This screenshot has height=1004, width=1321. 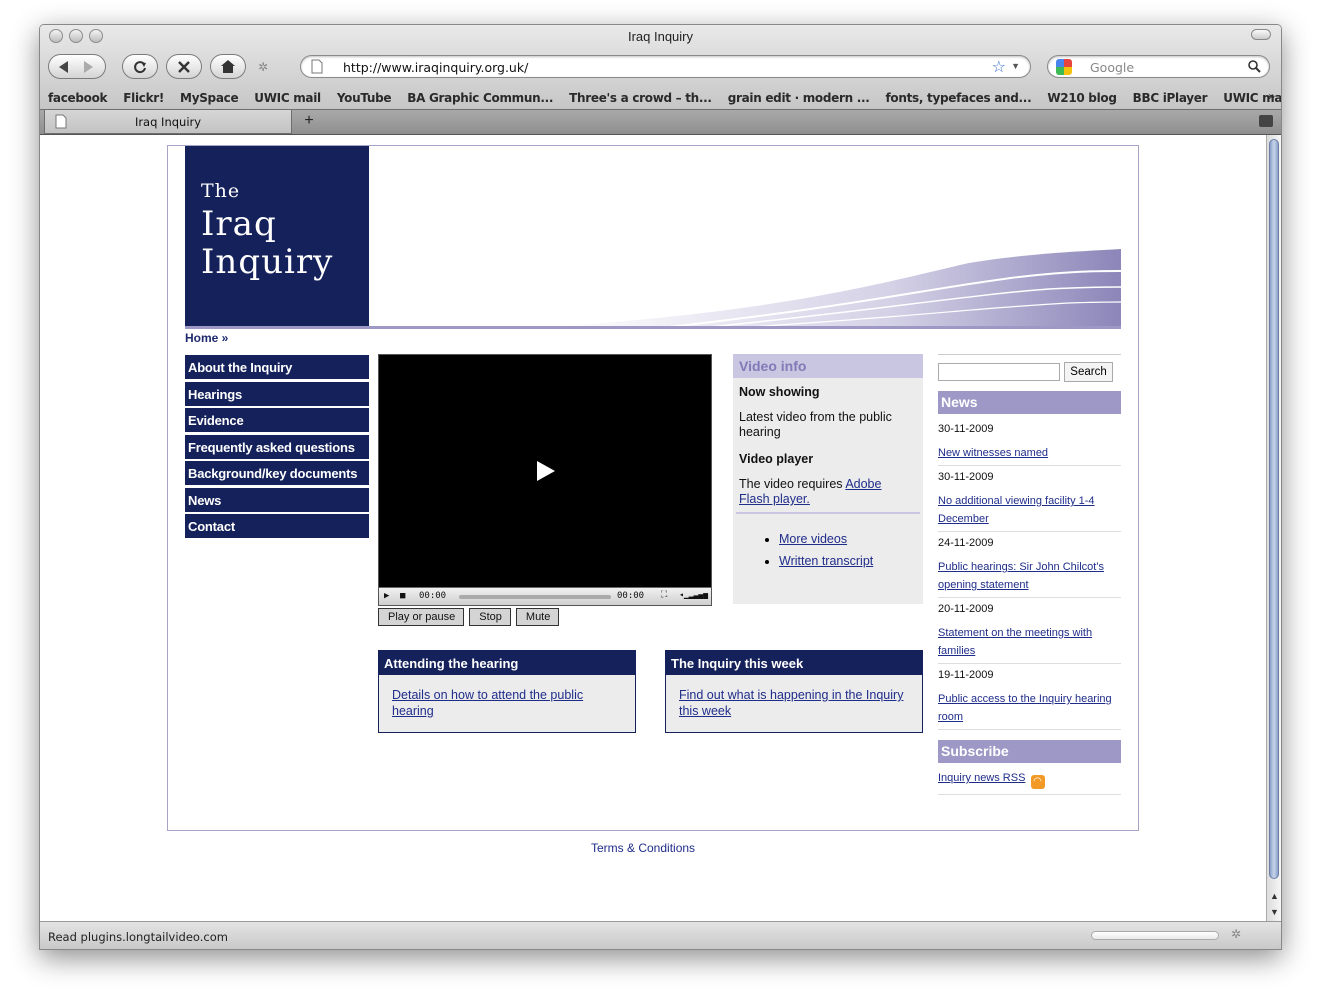 What do you see at coordinates (993, 453) in the screenshot?
I see `news-link: New witnesses named` at bounding box center [993, 453].